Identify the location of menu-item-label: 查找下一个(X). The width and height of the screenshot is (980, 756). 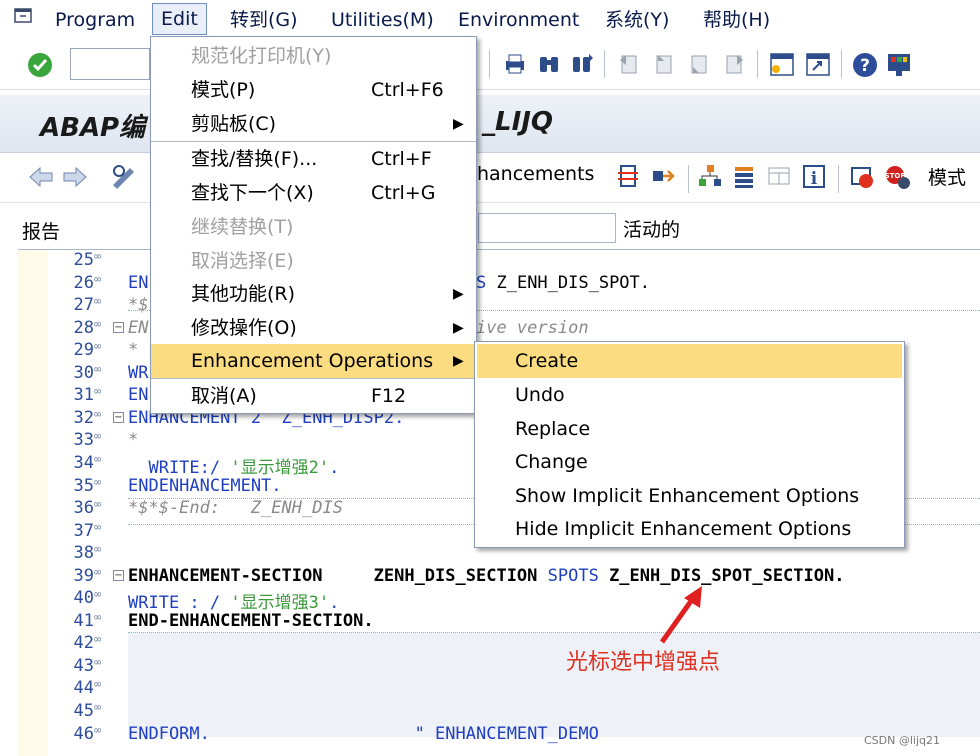
(252, 193).